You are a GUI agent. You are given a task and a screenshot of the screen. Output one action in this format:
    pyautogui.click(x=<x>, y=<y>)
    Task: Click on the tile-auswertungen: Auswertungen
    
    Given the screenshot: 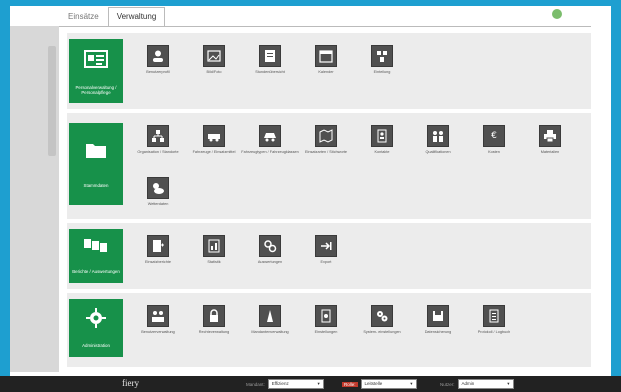 What is the action you would take?
    pyautogui.click(x=270, y=249)
    